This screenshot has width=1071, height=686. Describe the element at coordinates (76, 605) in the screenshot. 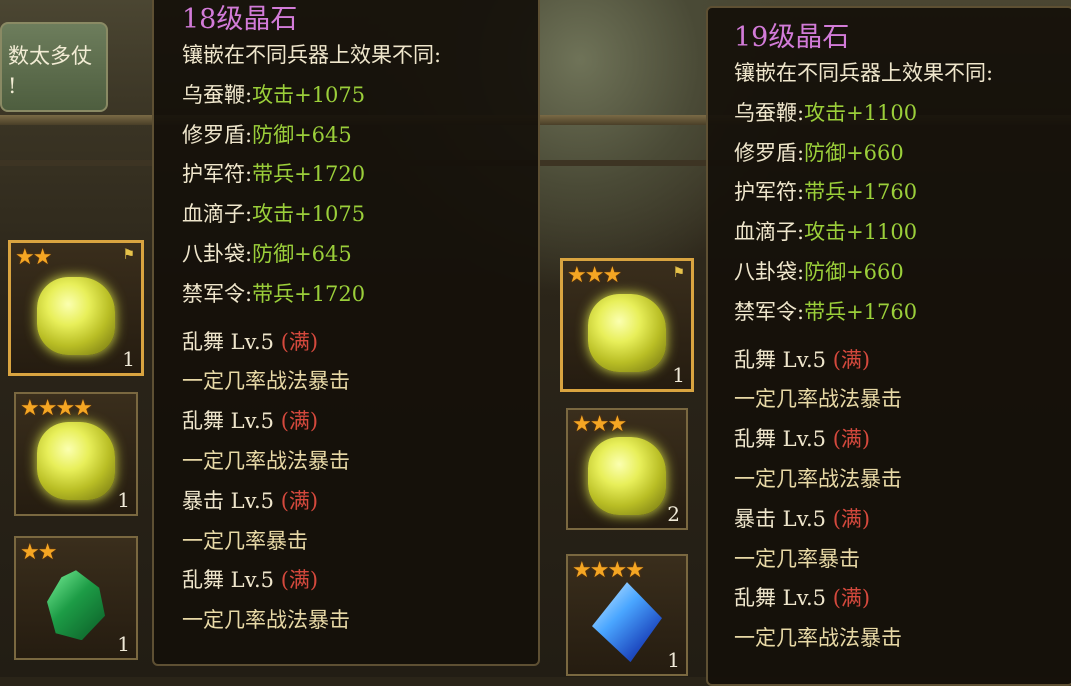

I see `green-crystal-icon` at that location.